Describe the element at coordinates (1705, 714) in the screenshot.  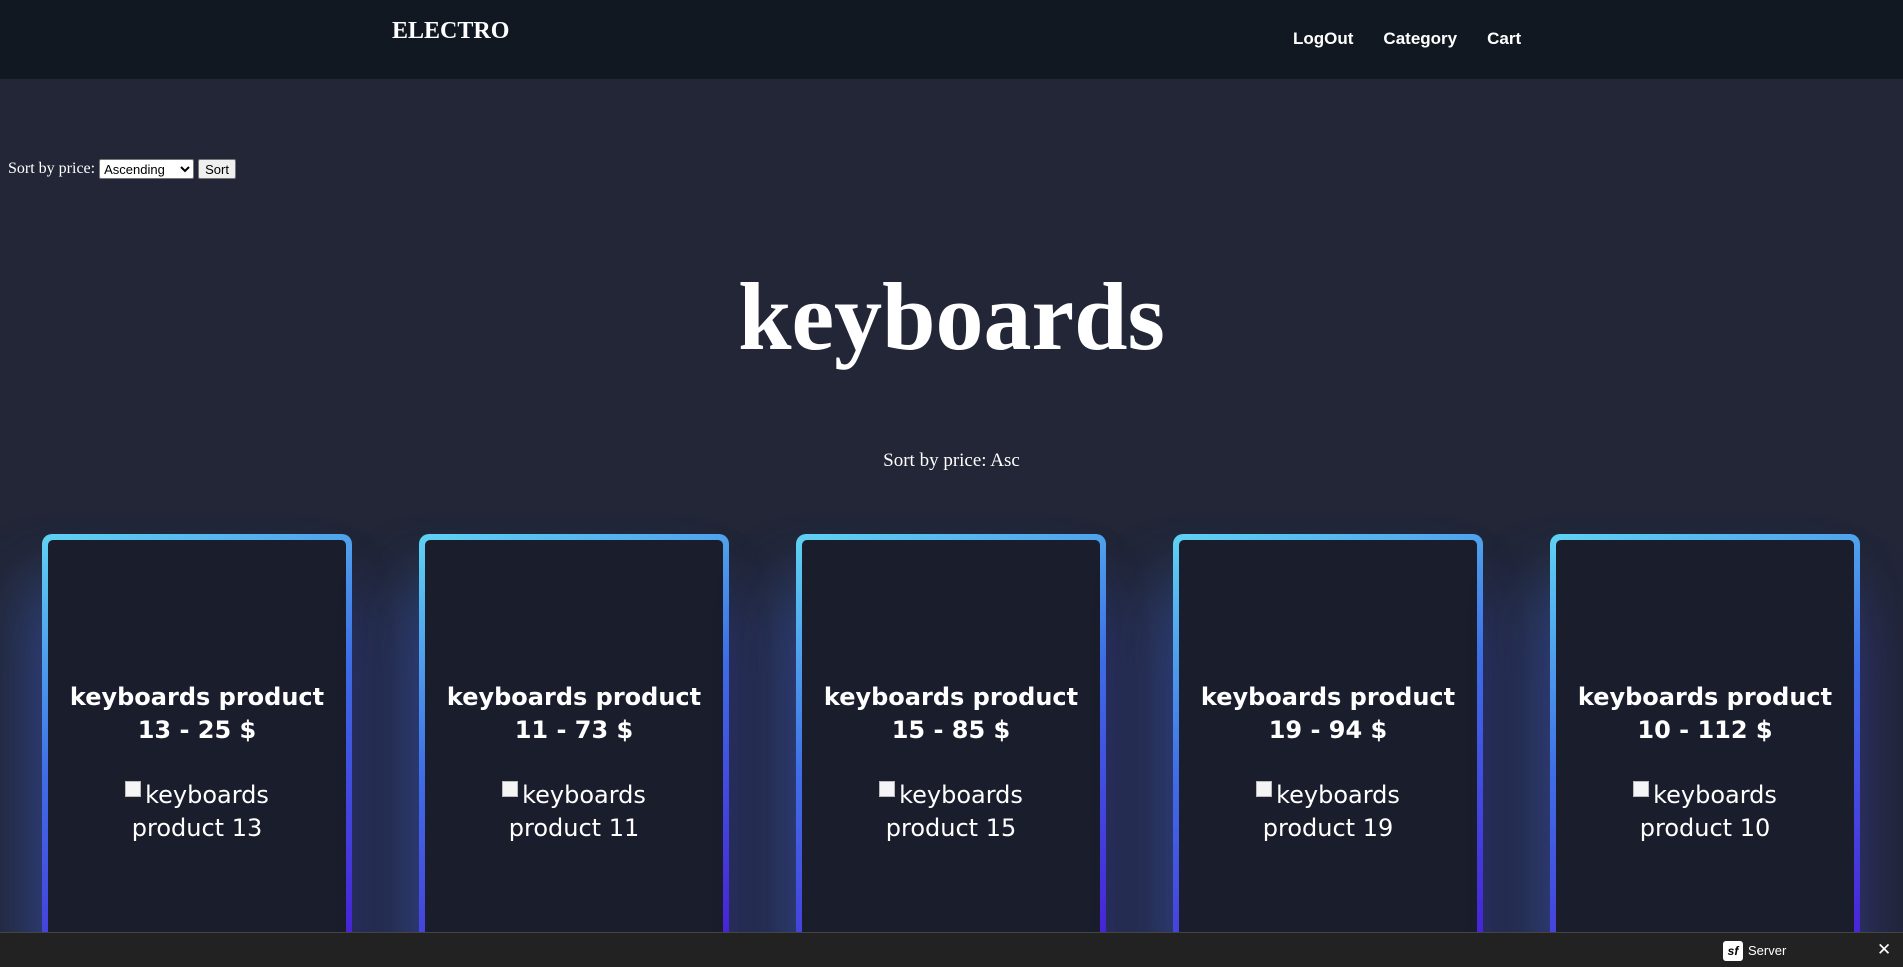
I see `product-title: keyboards product 10 - 112 $` at that location.